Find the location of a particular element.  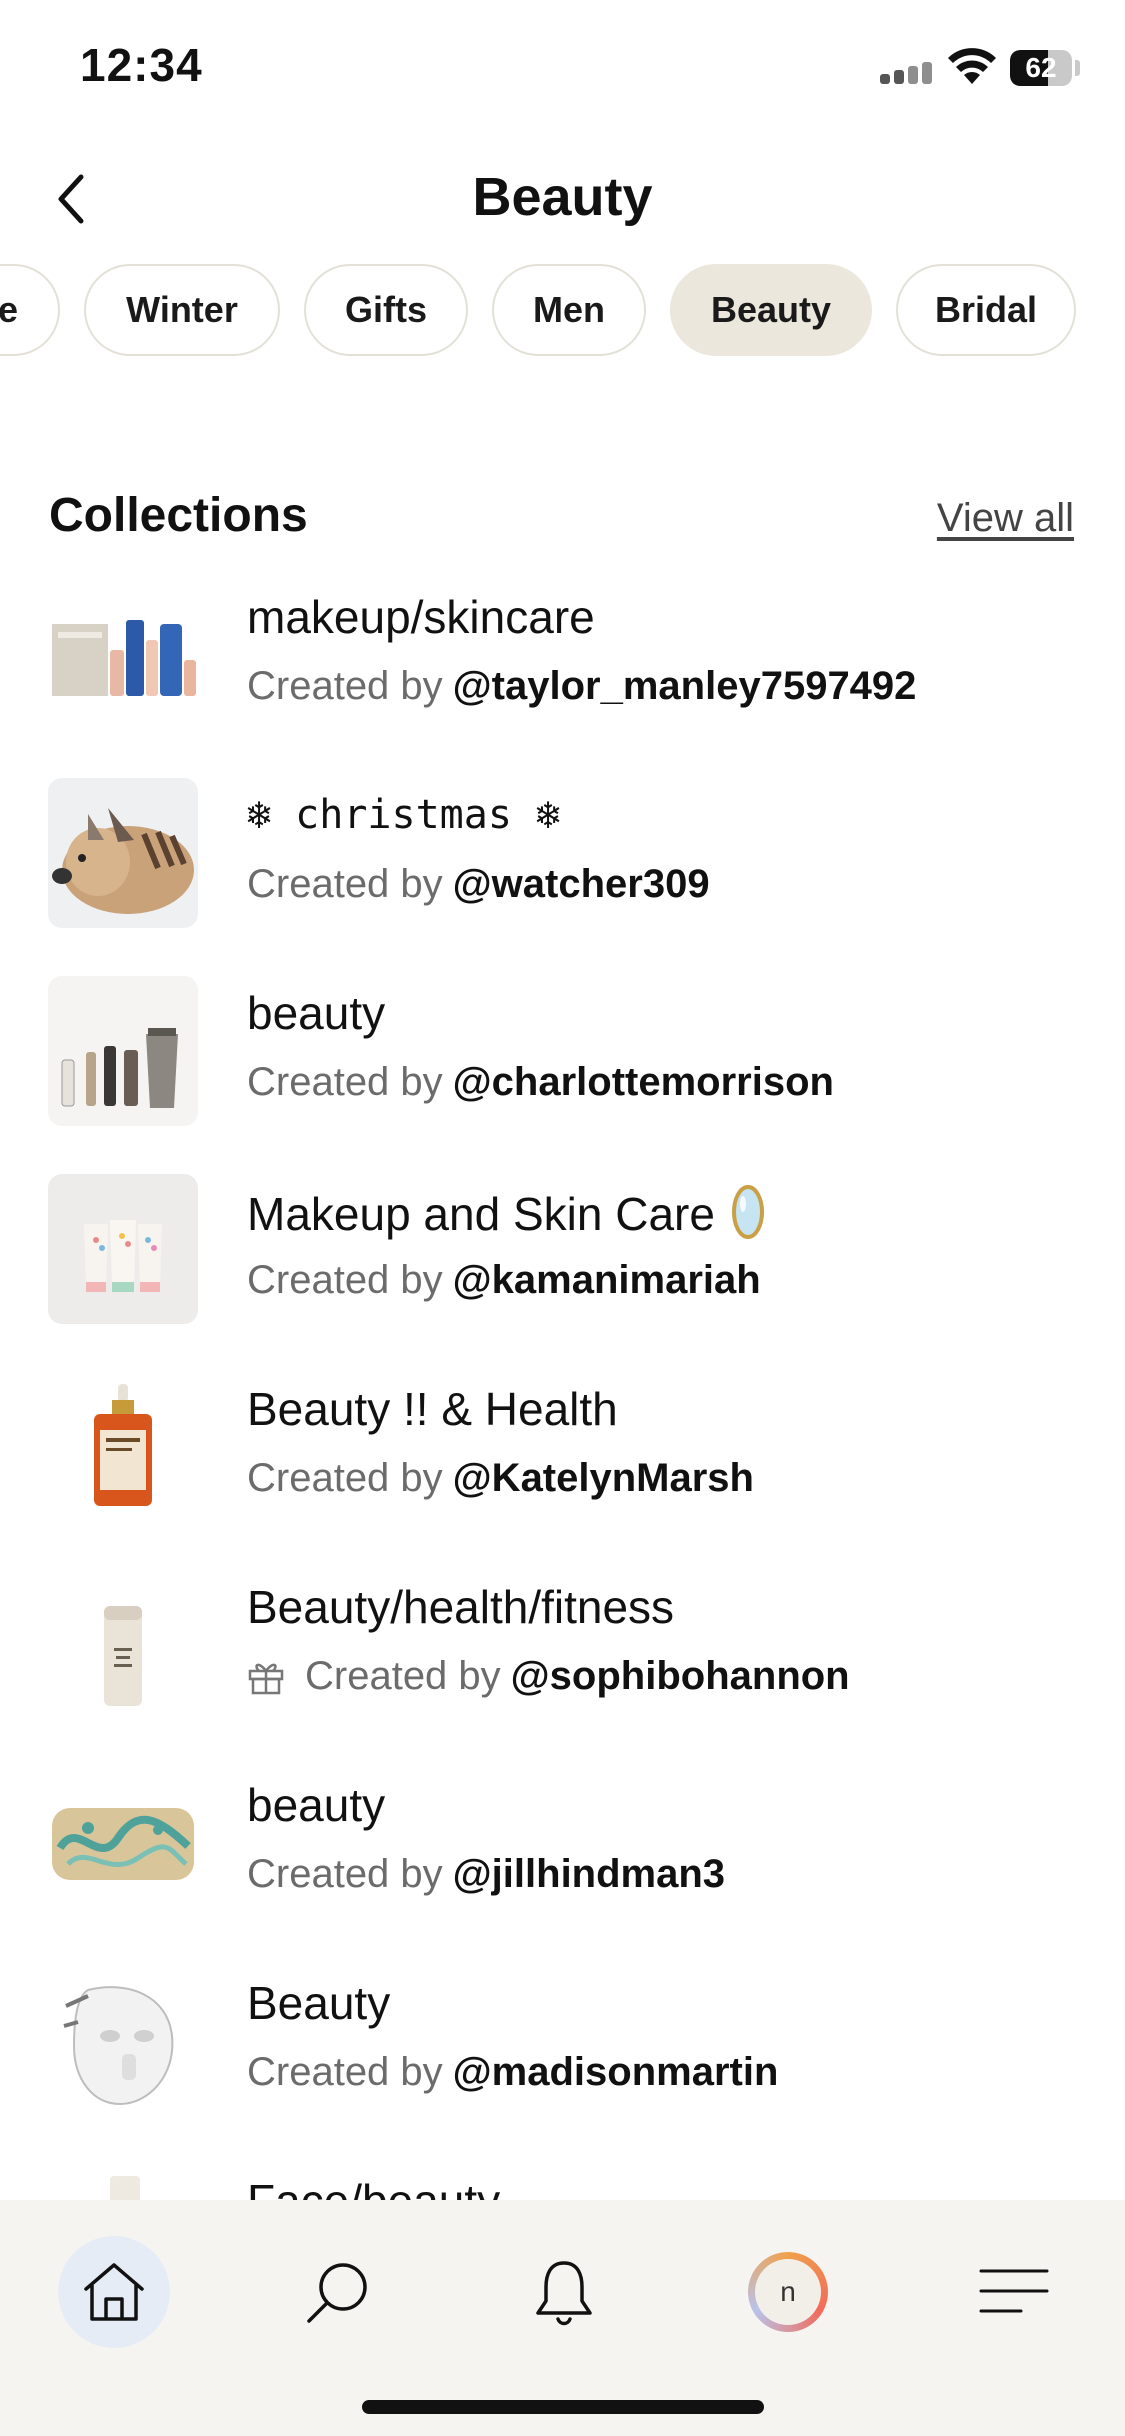

creator-handle: @taylor_manley7597492 is located at coordinates (685, 686).